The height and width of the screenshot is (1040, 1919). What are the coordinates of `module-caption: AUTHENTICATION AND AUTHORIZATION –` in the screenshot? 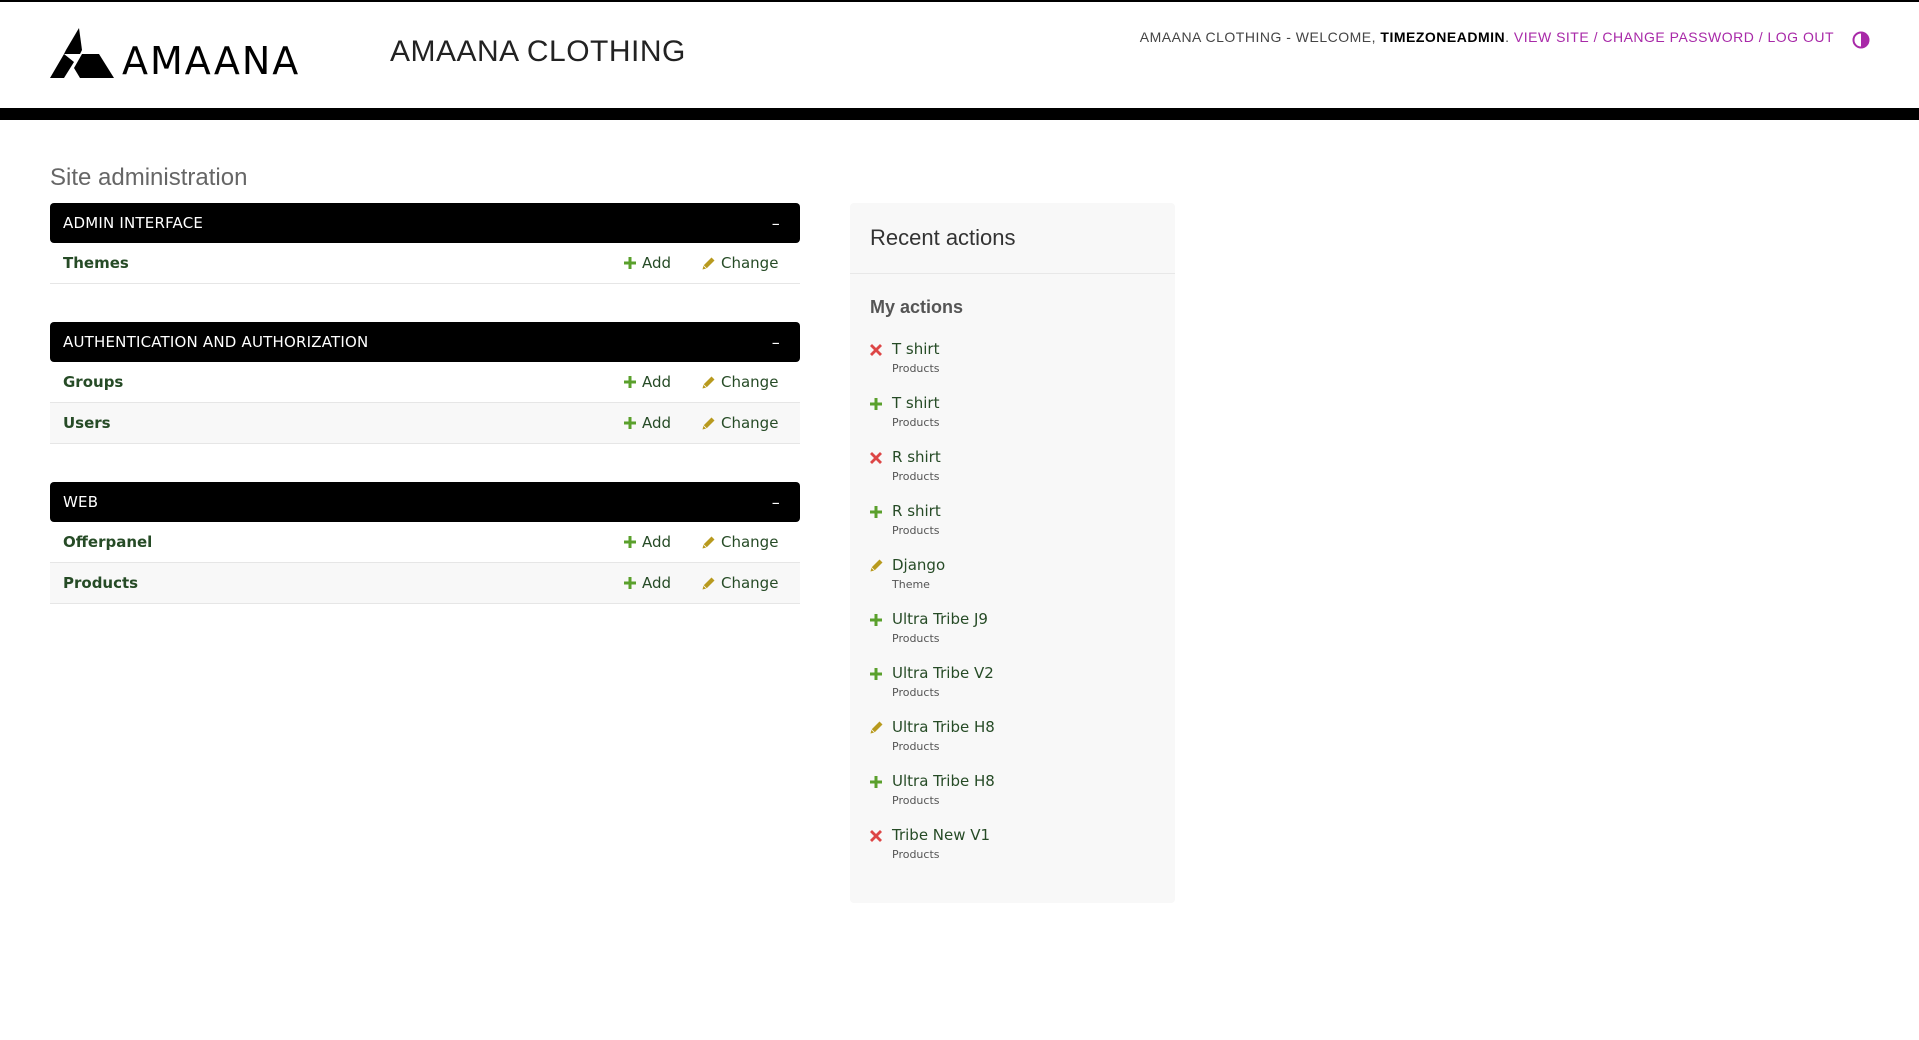 It's located at (425, 342).